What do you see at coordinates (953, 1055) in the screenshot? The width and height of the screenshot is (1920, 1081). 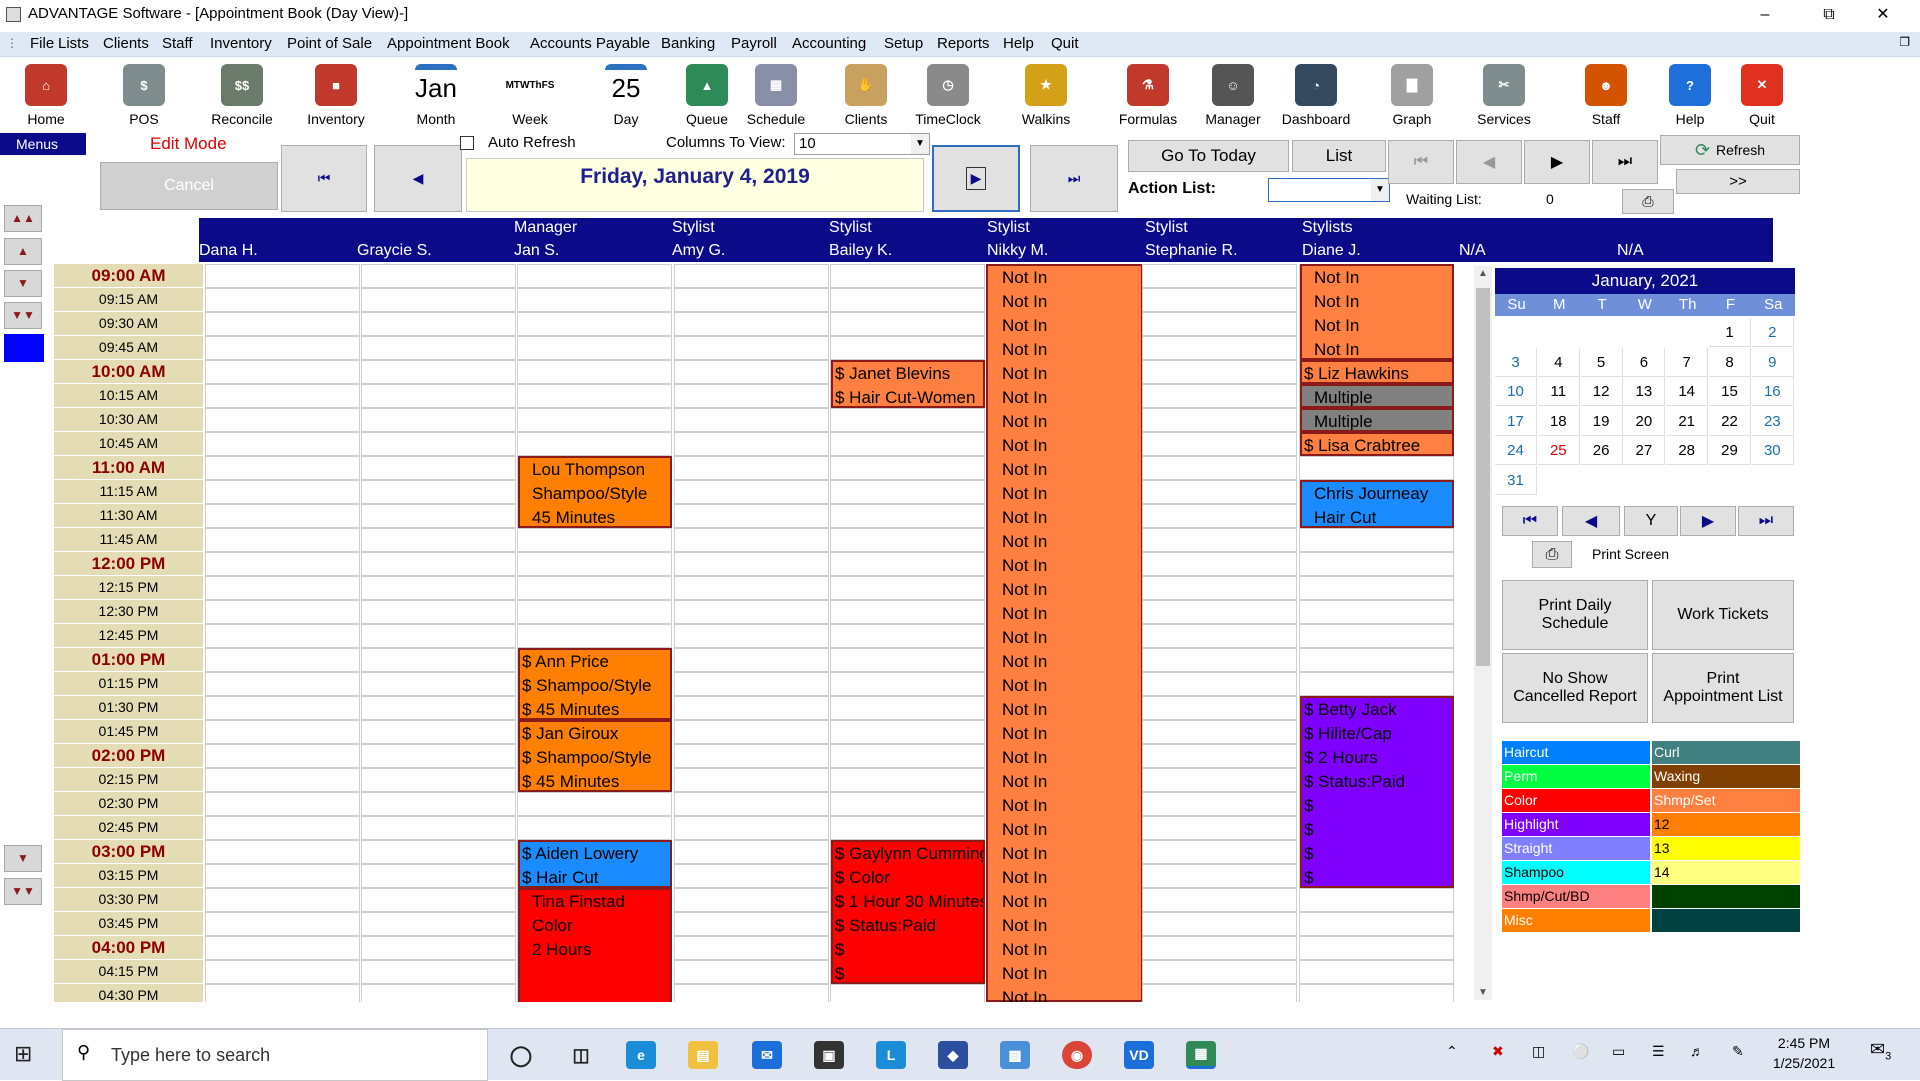 I see `app-network-icon: ◆` at bounding box center [953, 1055].